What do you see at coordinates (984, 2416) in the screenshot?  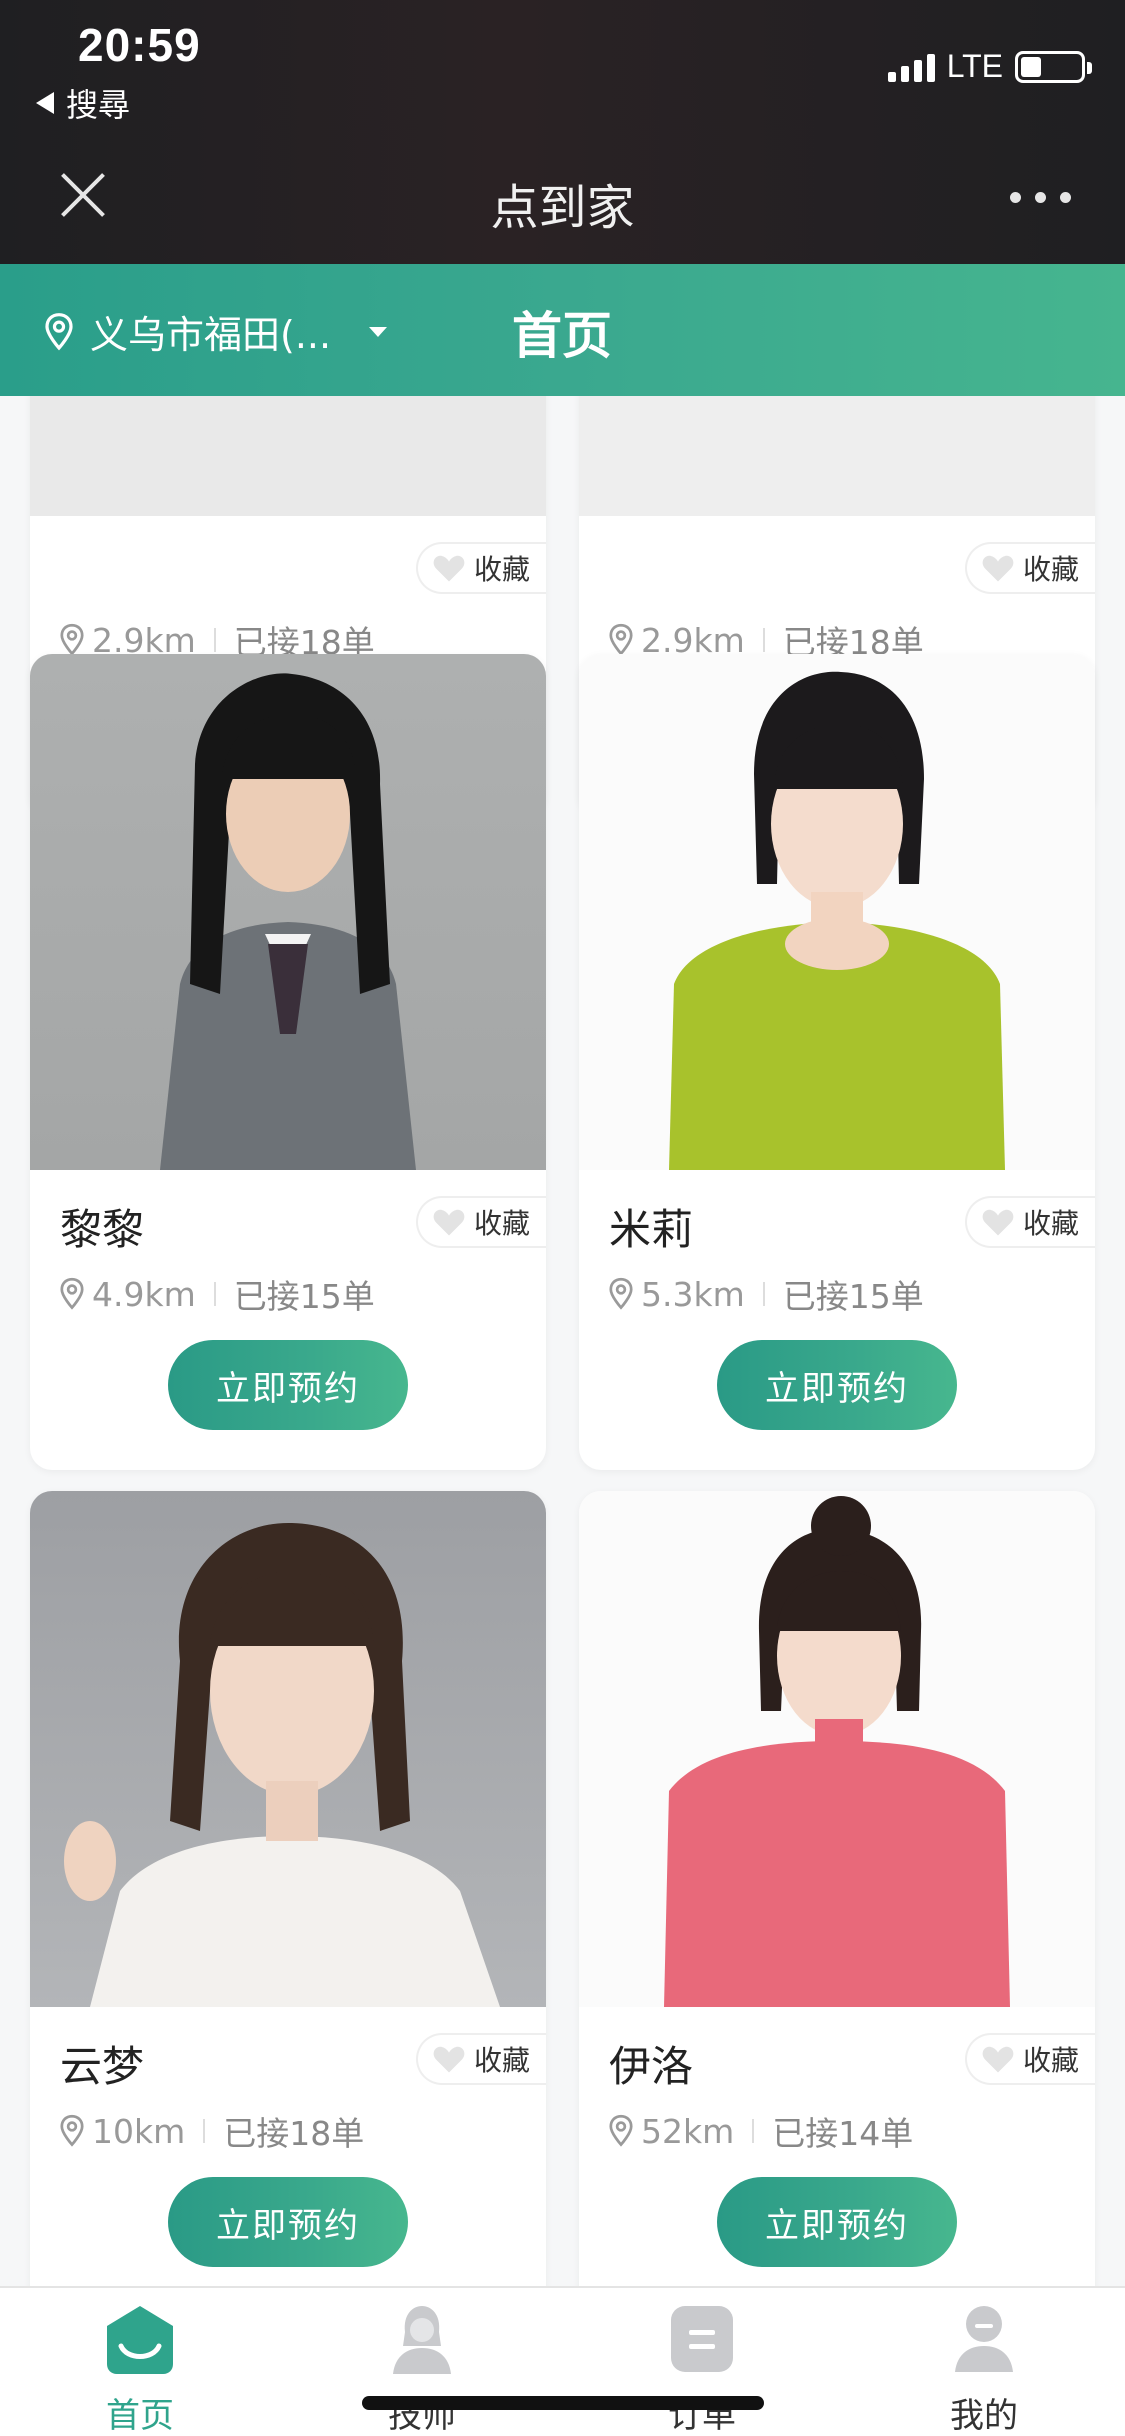 I see `tab-label: 我的` at bounding box center [984, 2416].